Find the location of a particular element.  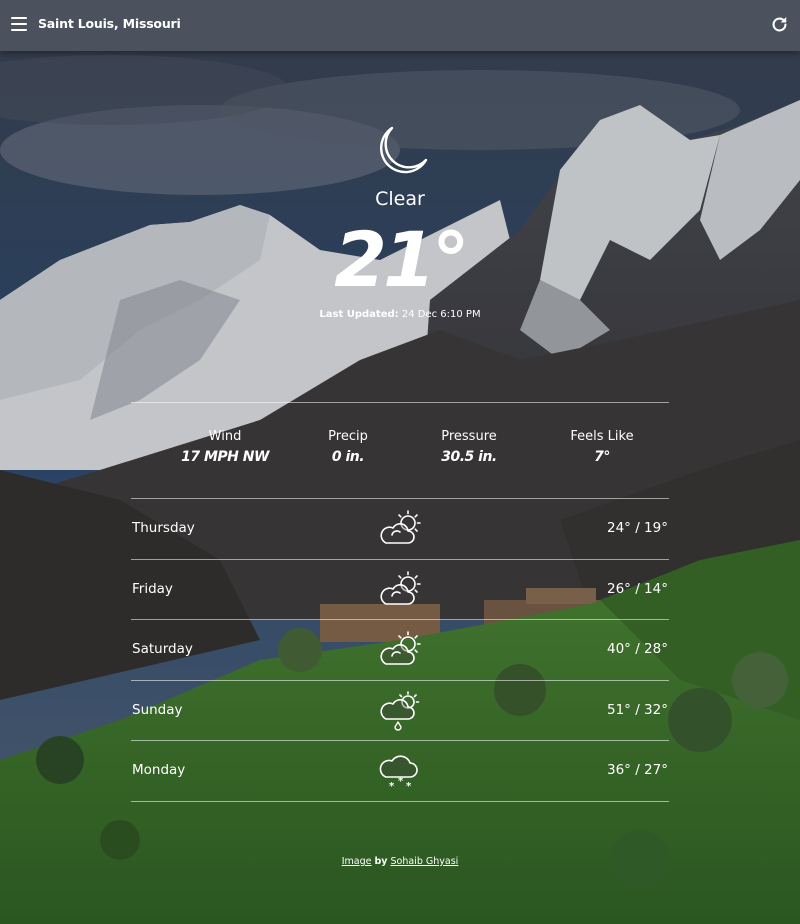

stat-label: Wind is located at coordinates (225, 436).